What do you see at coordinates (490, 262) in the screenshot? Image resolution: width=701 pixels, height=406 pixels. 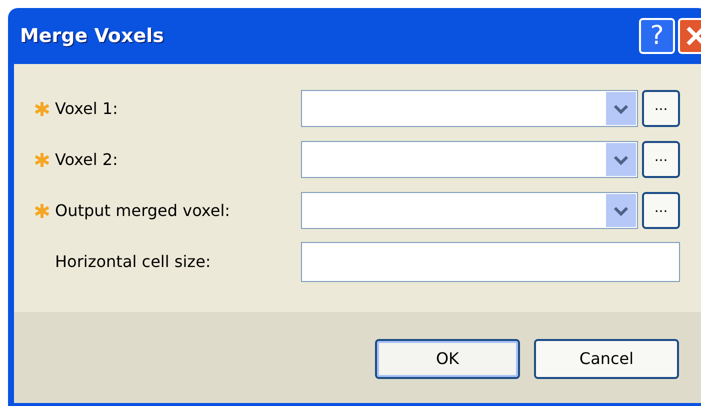 I see `text-input-field` at bounding box center [490, 262].